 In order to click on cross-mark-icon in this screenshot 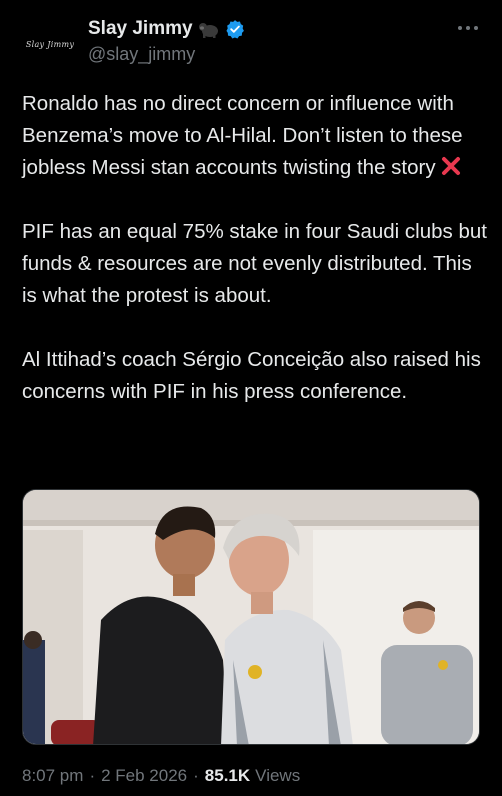, I will do `click(451, 166)`.